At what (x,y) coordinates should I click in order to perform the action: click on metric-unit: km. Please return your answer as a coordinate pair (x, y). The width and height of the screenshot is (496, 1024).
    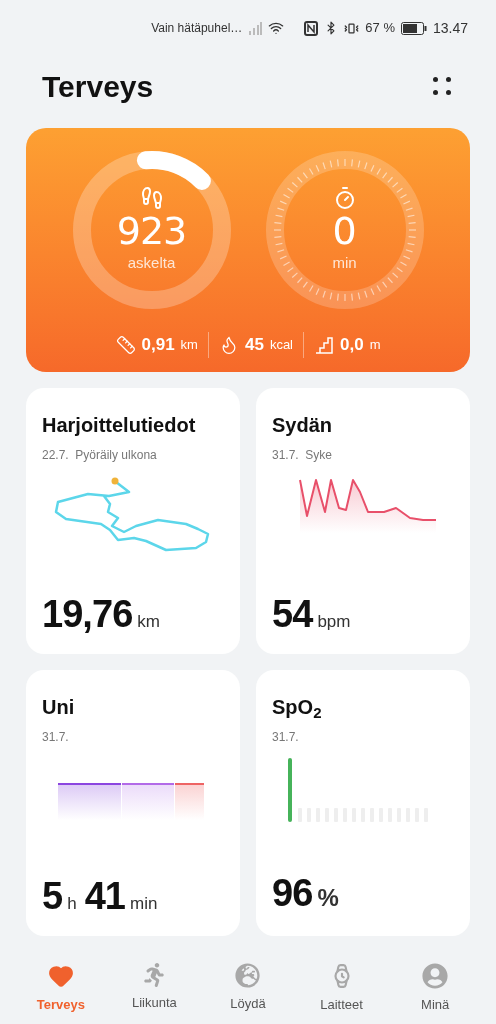
    Looking at the image, I should click on (189, 345).